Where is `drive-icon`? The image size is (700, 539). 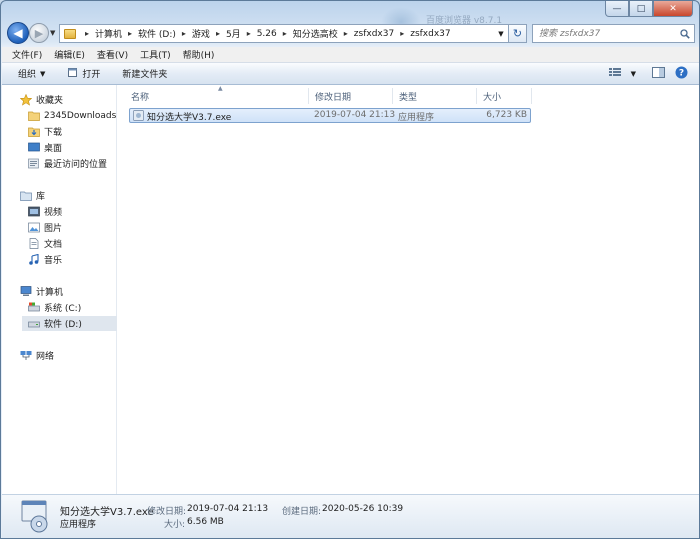 drive-icon is located at coordinates (34, 324).